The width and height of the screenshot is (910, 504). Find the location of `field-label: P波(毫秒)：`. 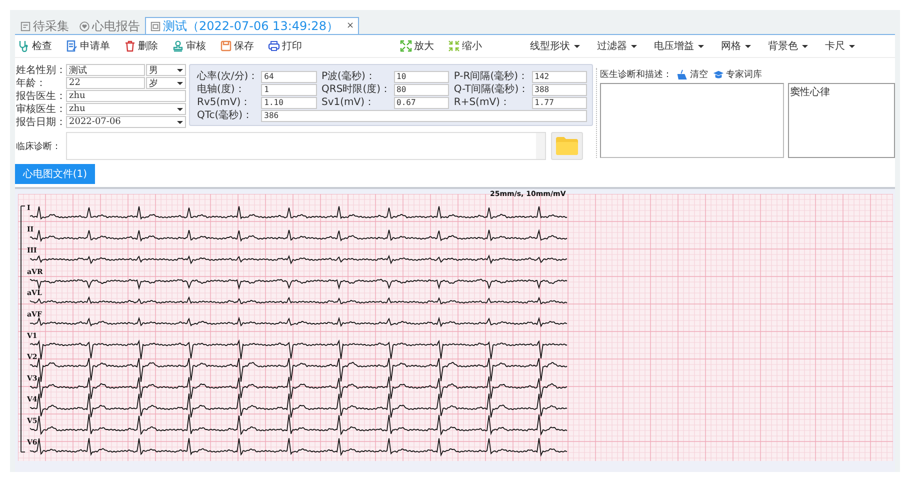

field-label: P波(毫秒)： is located at coordinates (348, 77).